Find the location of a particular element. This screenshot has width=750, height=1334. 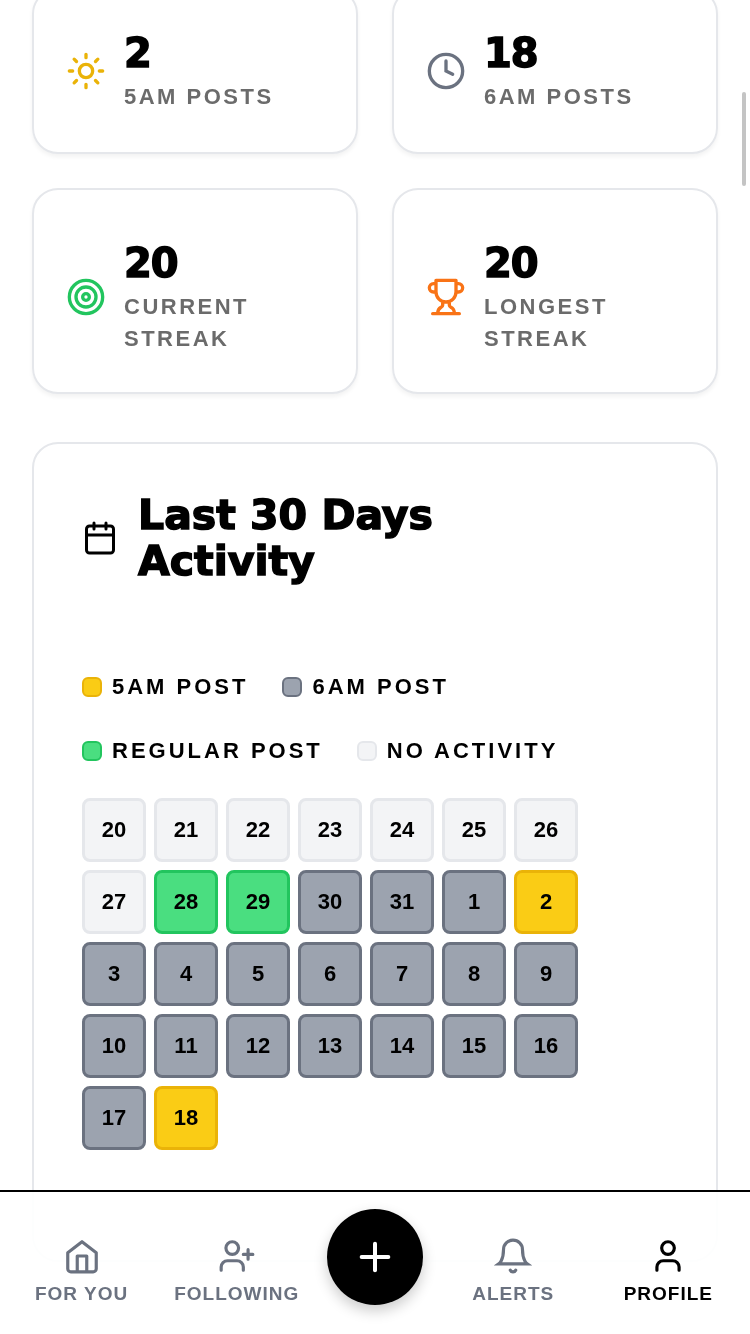

nav-tab: ALERTS is located at coordinates (513, 1271).